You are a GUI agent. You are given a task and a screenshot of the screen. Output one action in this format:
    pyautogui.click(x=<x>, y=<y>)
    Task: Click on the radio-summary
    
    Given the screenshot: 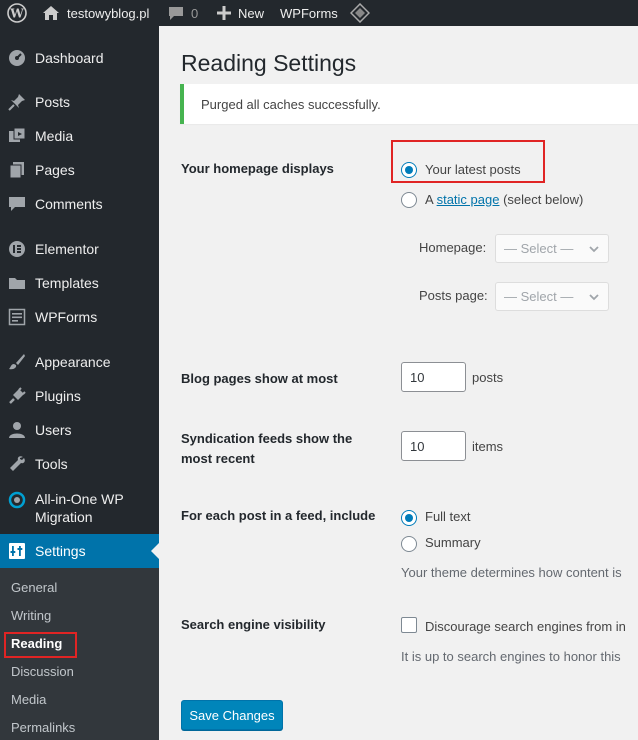 What is the action you would take?
    pyautogui.click(x=409, y=544)
    